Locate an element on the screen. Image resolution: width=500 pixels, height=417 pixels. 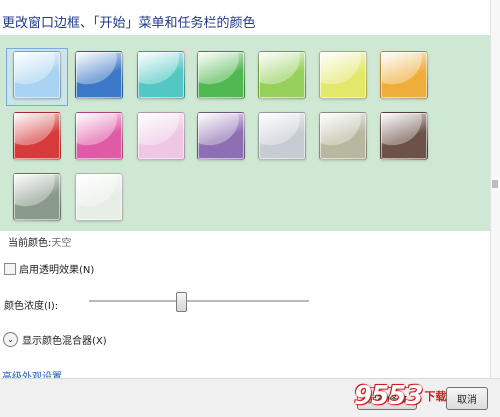
chevron-down-icon: ⌄ is located at coordinates (10, 339).